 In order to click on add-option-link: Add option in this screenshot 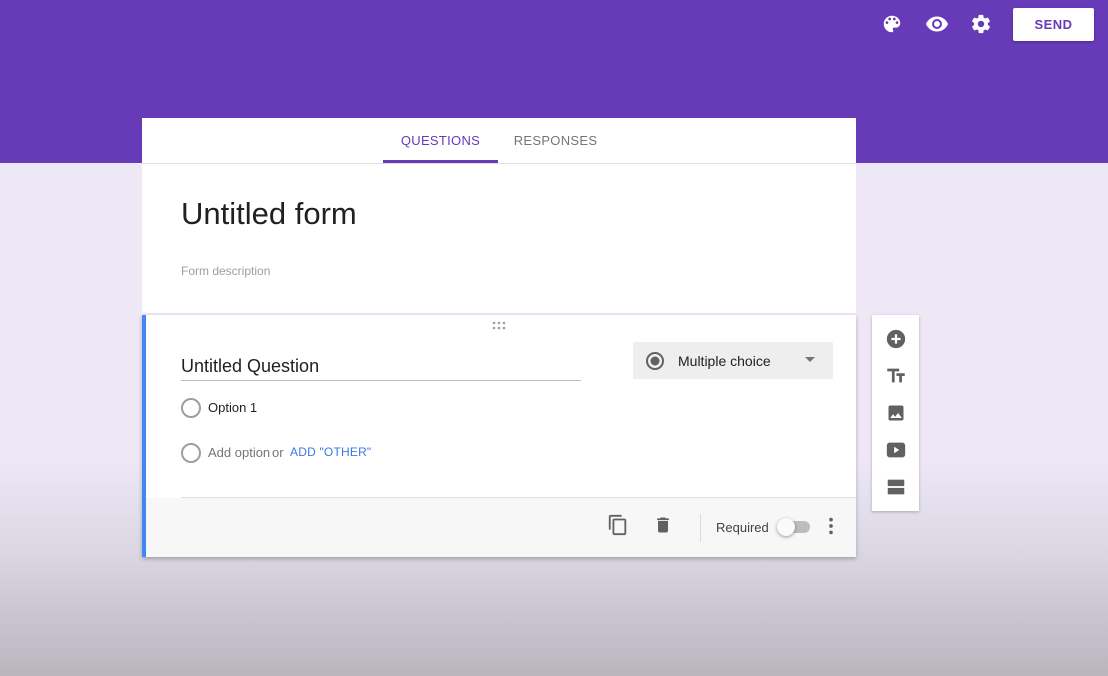, I will do `click(239, 452)`.